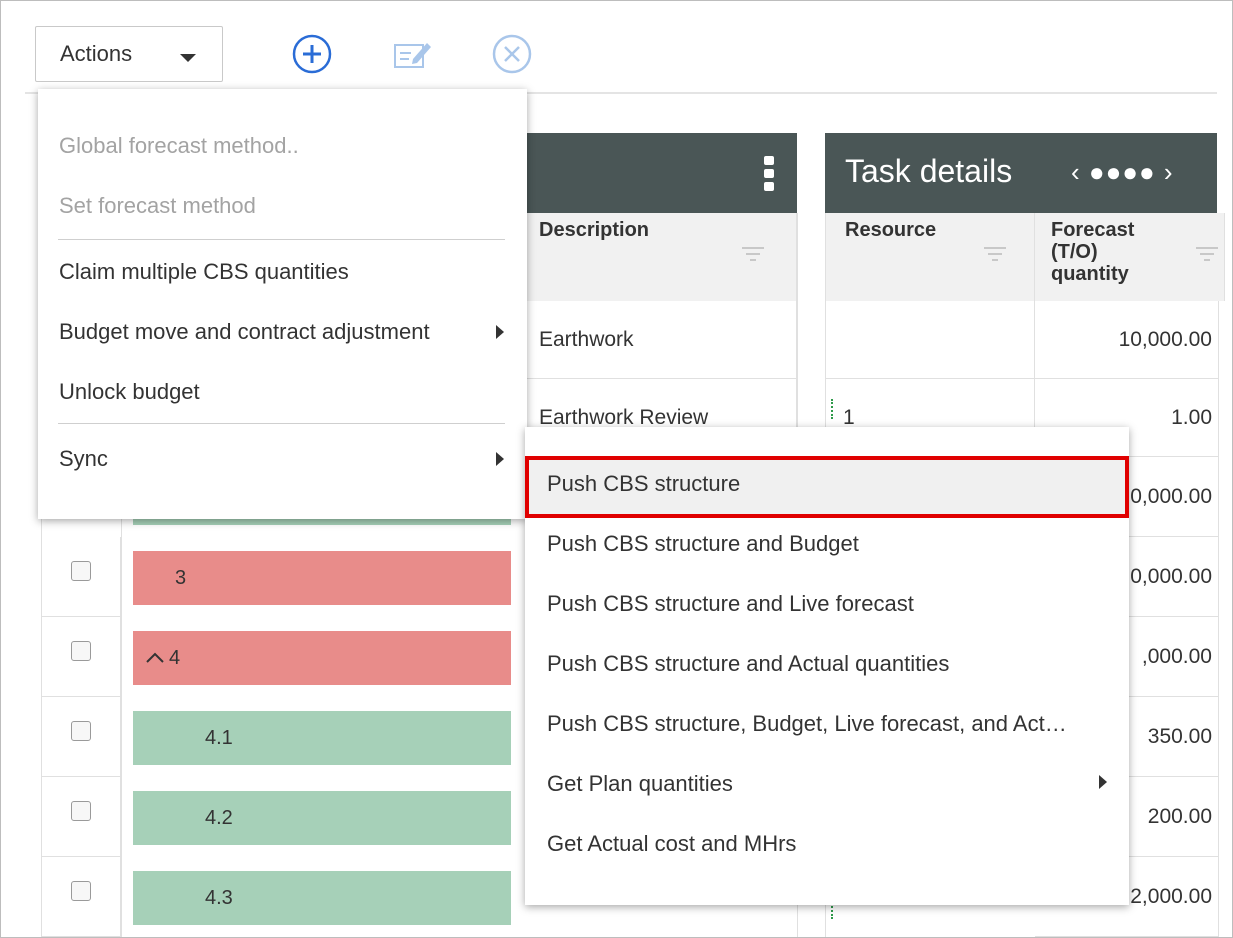 The width and height of the screenshot is (1233, 938). Describe the element at coordinates (179, 145) in the screenshot. I see `menu-item-global-forecast-method: Global forecast method..` at that location.